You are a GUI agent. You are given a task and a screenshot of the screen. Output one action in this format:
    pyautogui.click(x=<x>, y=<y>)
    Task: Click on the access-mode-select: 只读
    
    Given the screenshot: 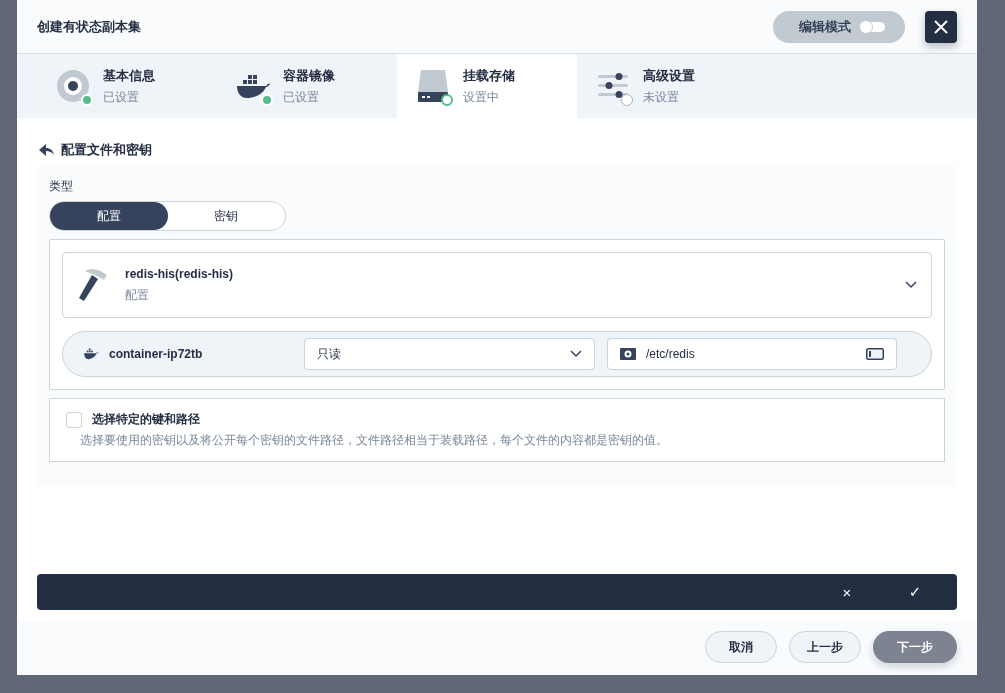 What is the action you would take?
    pyautogui.click(x=449, y=354)
    